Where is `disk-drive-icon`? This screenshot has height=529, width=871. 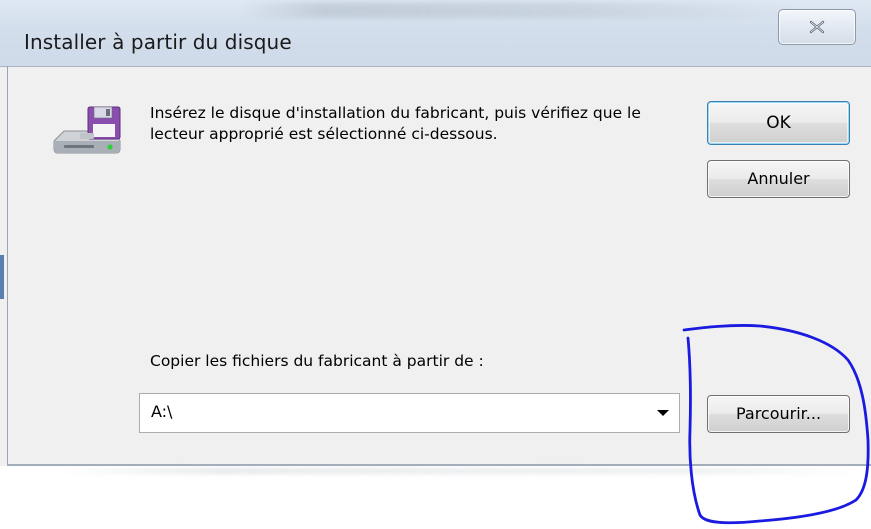
disk-drive-icon is located at coordinates (87, 130).